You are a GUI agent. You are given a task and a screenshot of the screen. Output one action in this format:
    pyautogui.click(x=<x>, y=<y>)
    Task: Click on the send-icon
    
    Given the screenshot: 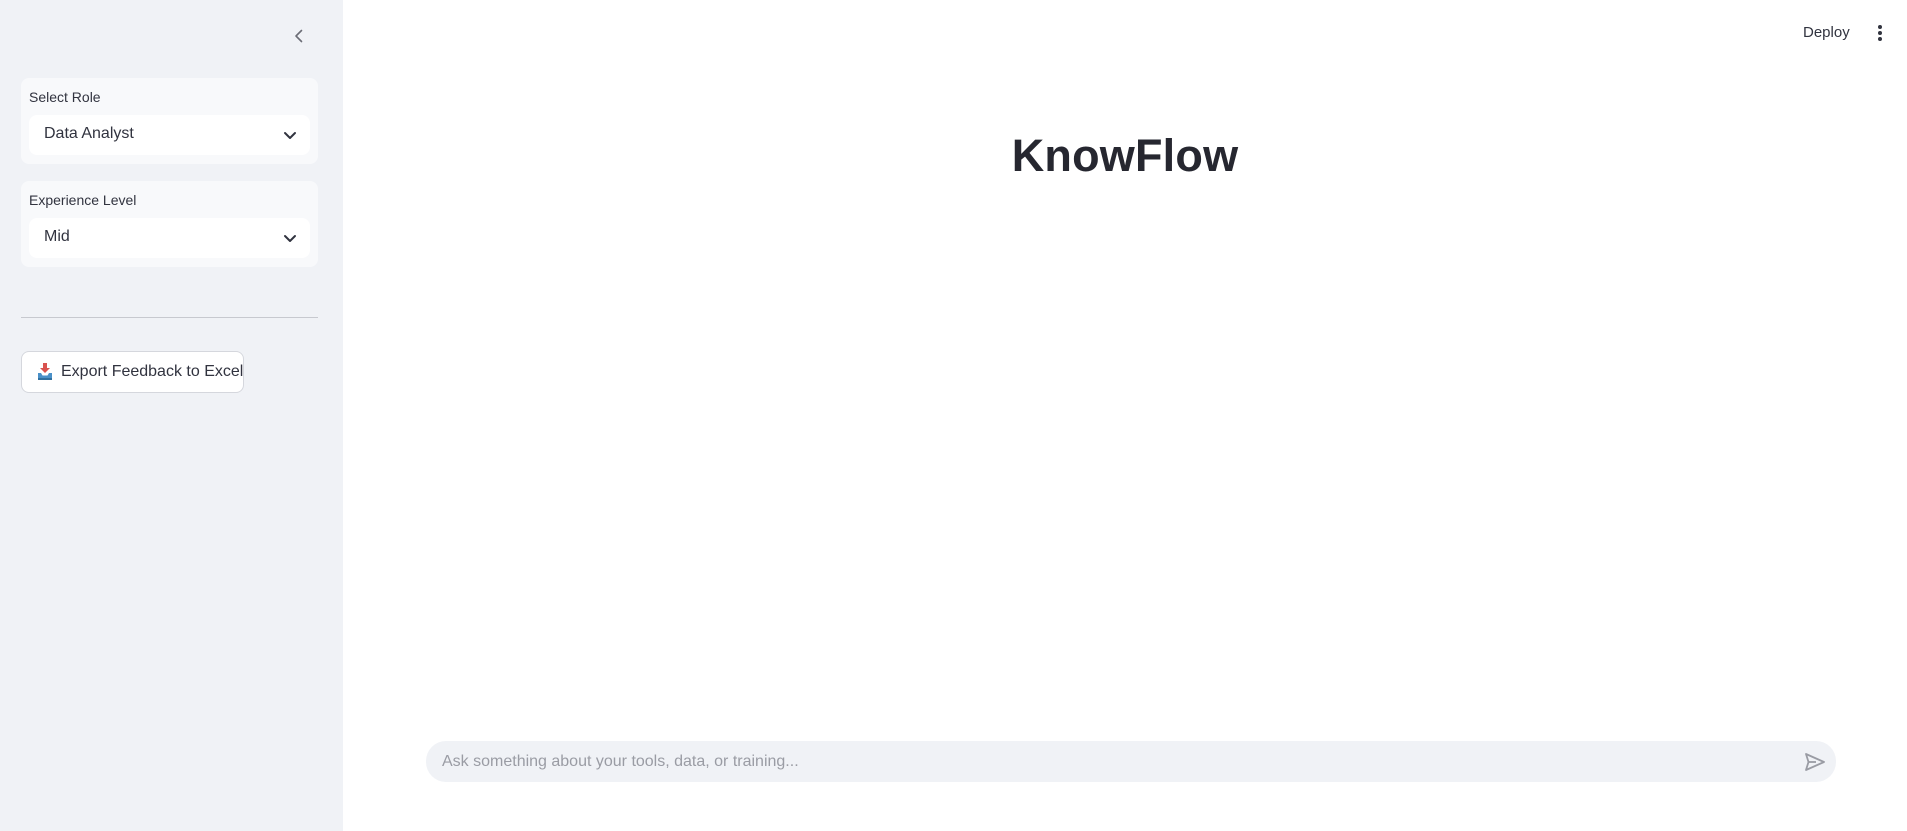 What is the action you would take?
    pyautogui.click(x=1815, y=762)
    